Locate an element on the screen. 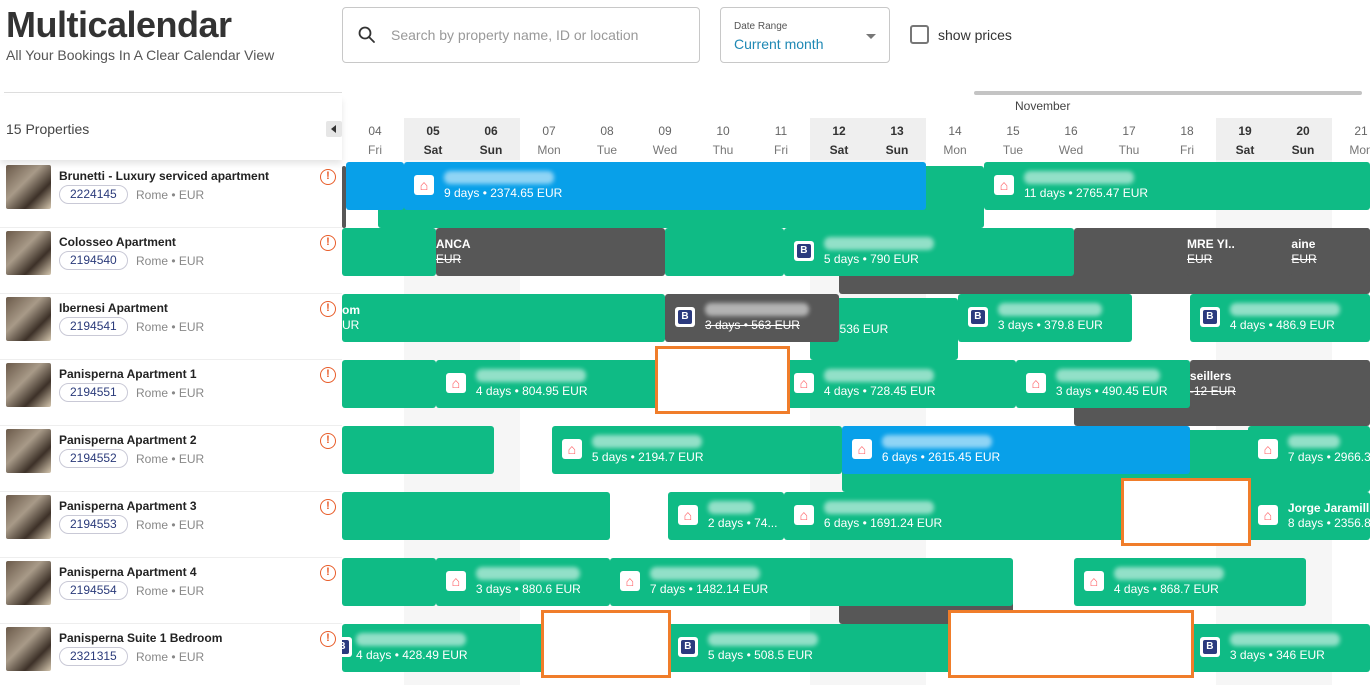 The image size is (1370, 685). booking-bar: B 3 days • 346 EUR is located at coordinates (1279, 648).